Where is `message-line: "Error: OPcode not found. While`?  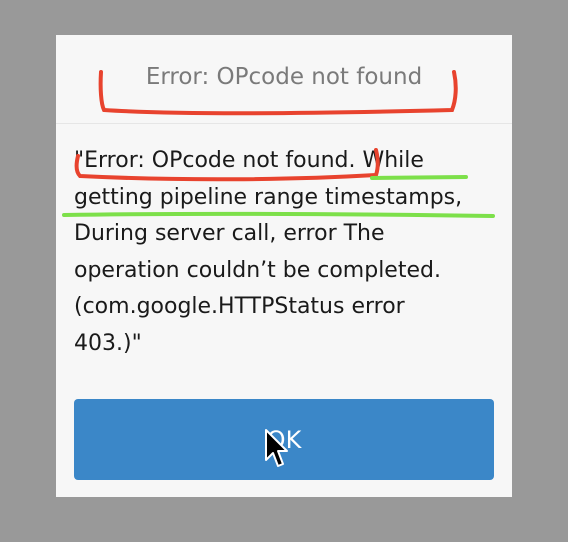 message-line: "Error: OPcode not found. While is located at coordinates (249, 160).